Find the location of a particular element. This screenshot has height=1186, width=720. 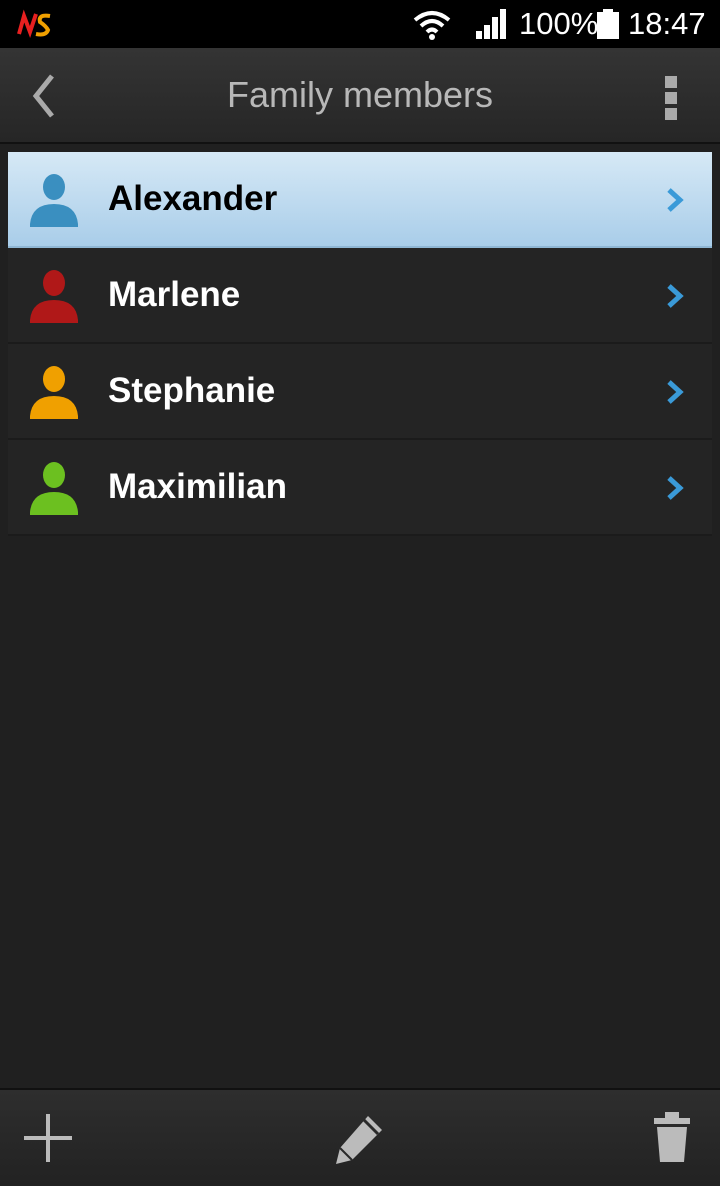

member-name: Maximilian is located at coordinates (197, 486).